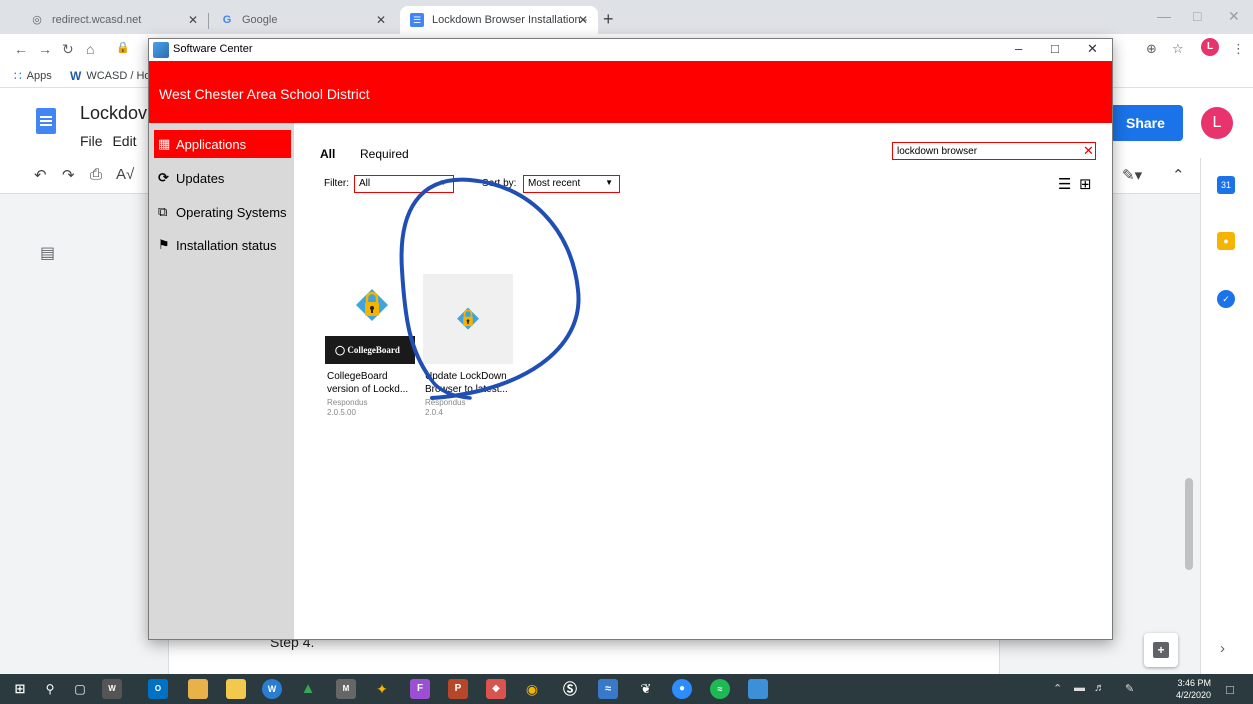 The image size is (1253, 704). Describe the element at coordinates (1193, 689) in the screenshot. I see `clock: 3:46 PM 4/2/2020` at that location.